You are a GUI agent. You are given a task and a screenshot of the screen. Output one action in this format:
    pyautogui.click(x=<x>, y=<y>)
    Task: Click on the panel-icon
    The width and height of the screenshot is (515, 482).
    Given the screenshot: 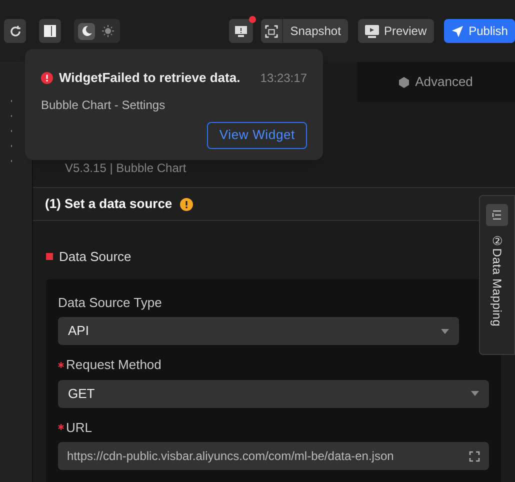 What is the action you would take?
    pyautogui.click(x=50, y=31)
    